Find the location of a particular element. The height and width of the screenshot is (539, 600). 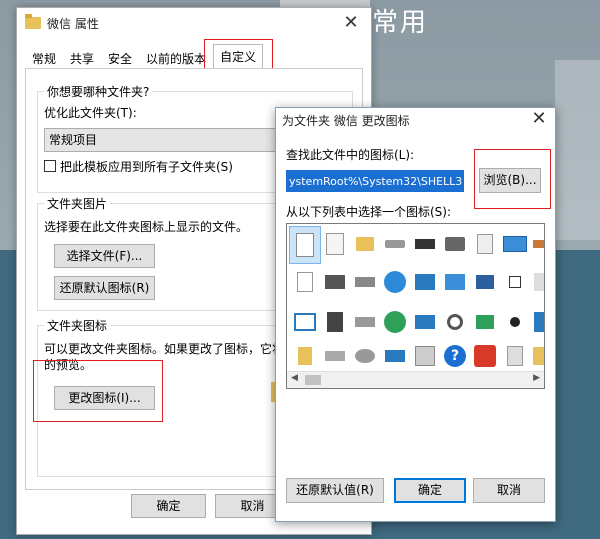

power-icon is located at coordinates (515, 322).